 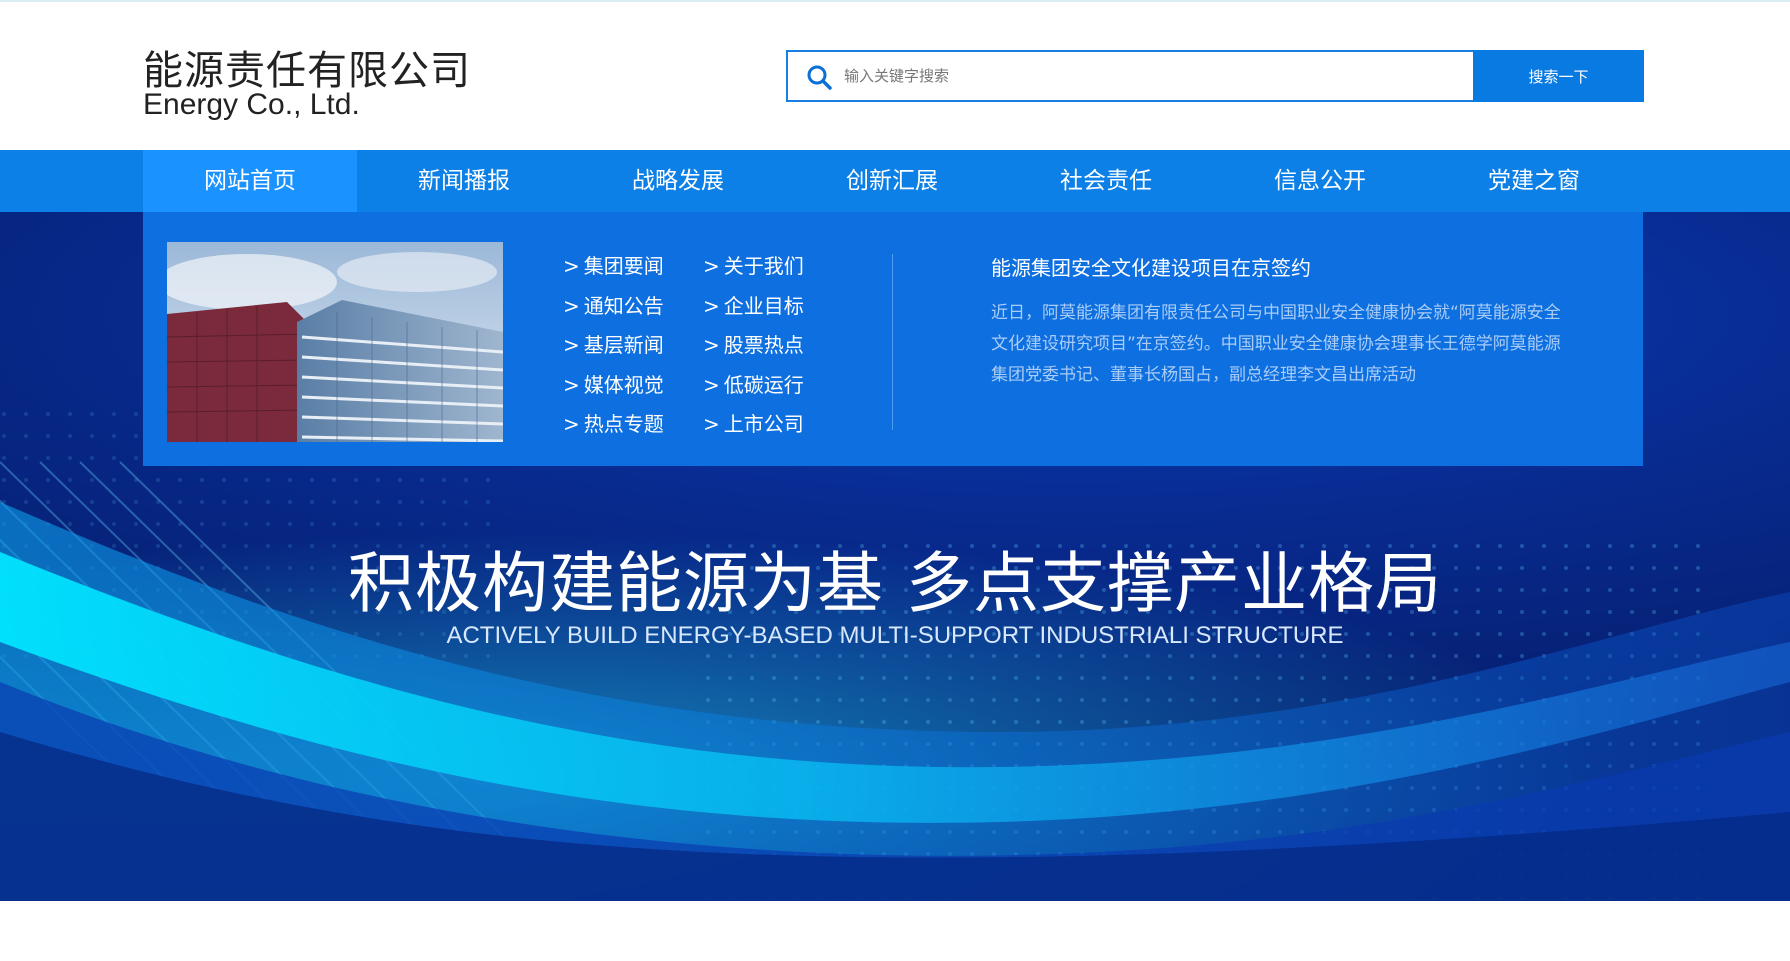 I want to click on link-stock-hotspots: > 股票热点, so click(x=753, y=349).